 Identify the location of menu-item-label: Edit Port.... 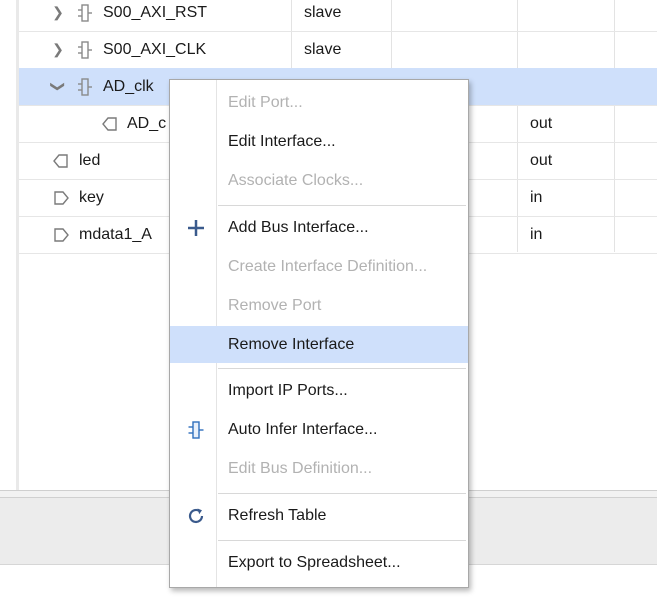
(265, 102).